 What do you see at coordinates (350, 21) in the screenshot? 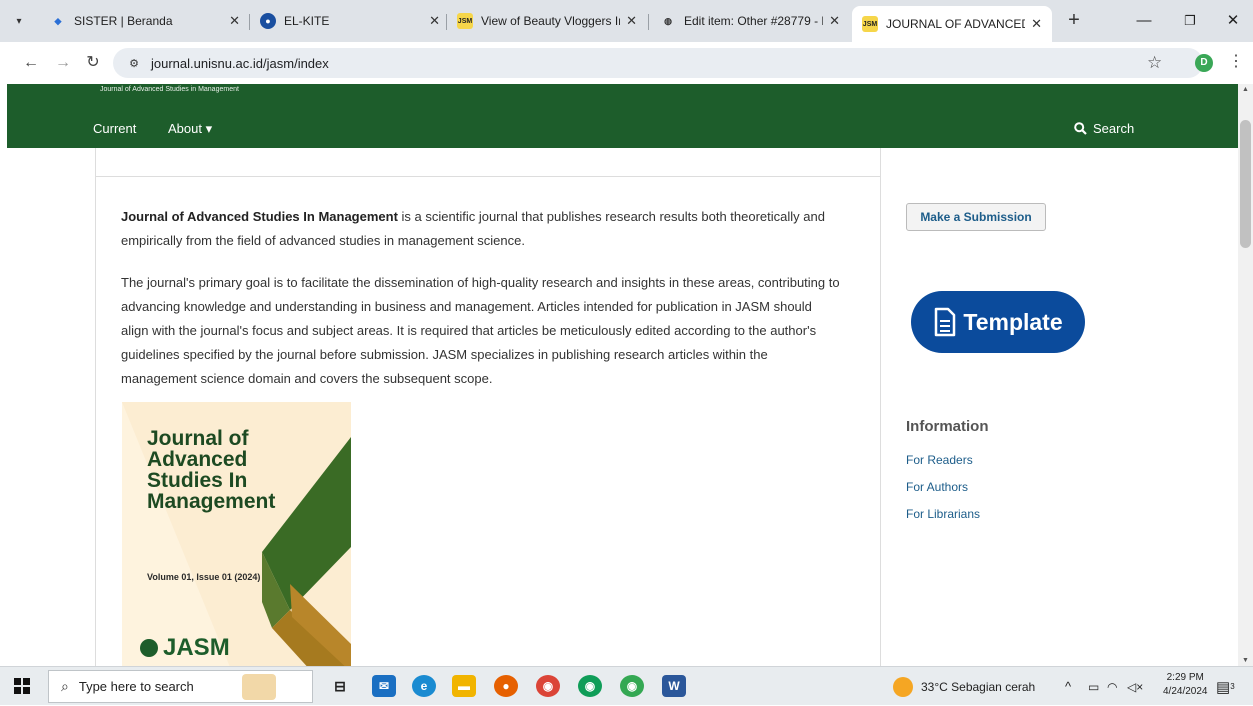
I see `tab-elkite: ● EL-KITE ✕` at bounding box center [350, 21].